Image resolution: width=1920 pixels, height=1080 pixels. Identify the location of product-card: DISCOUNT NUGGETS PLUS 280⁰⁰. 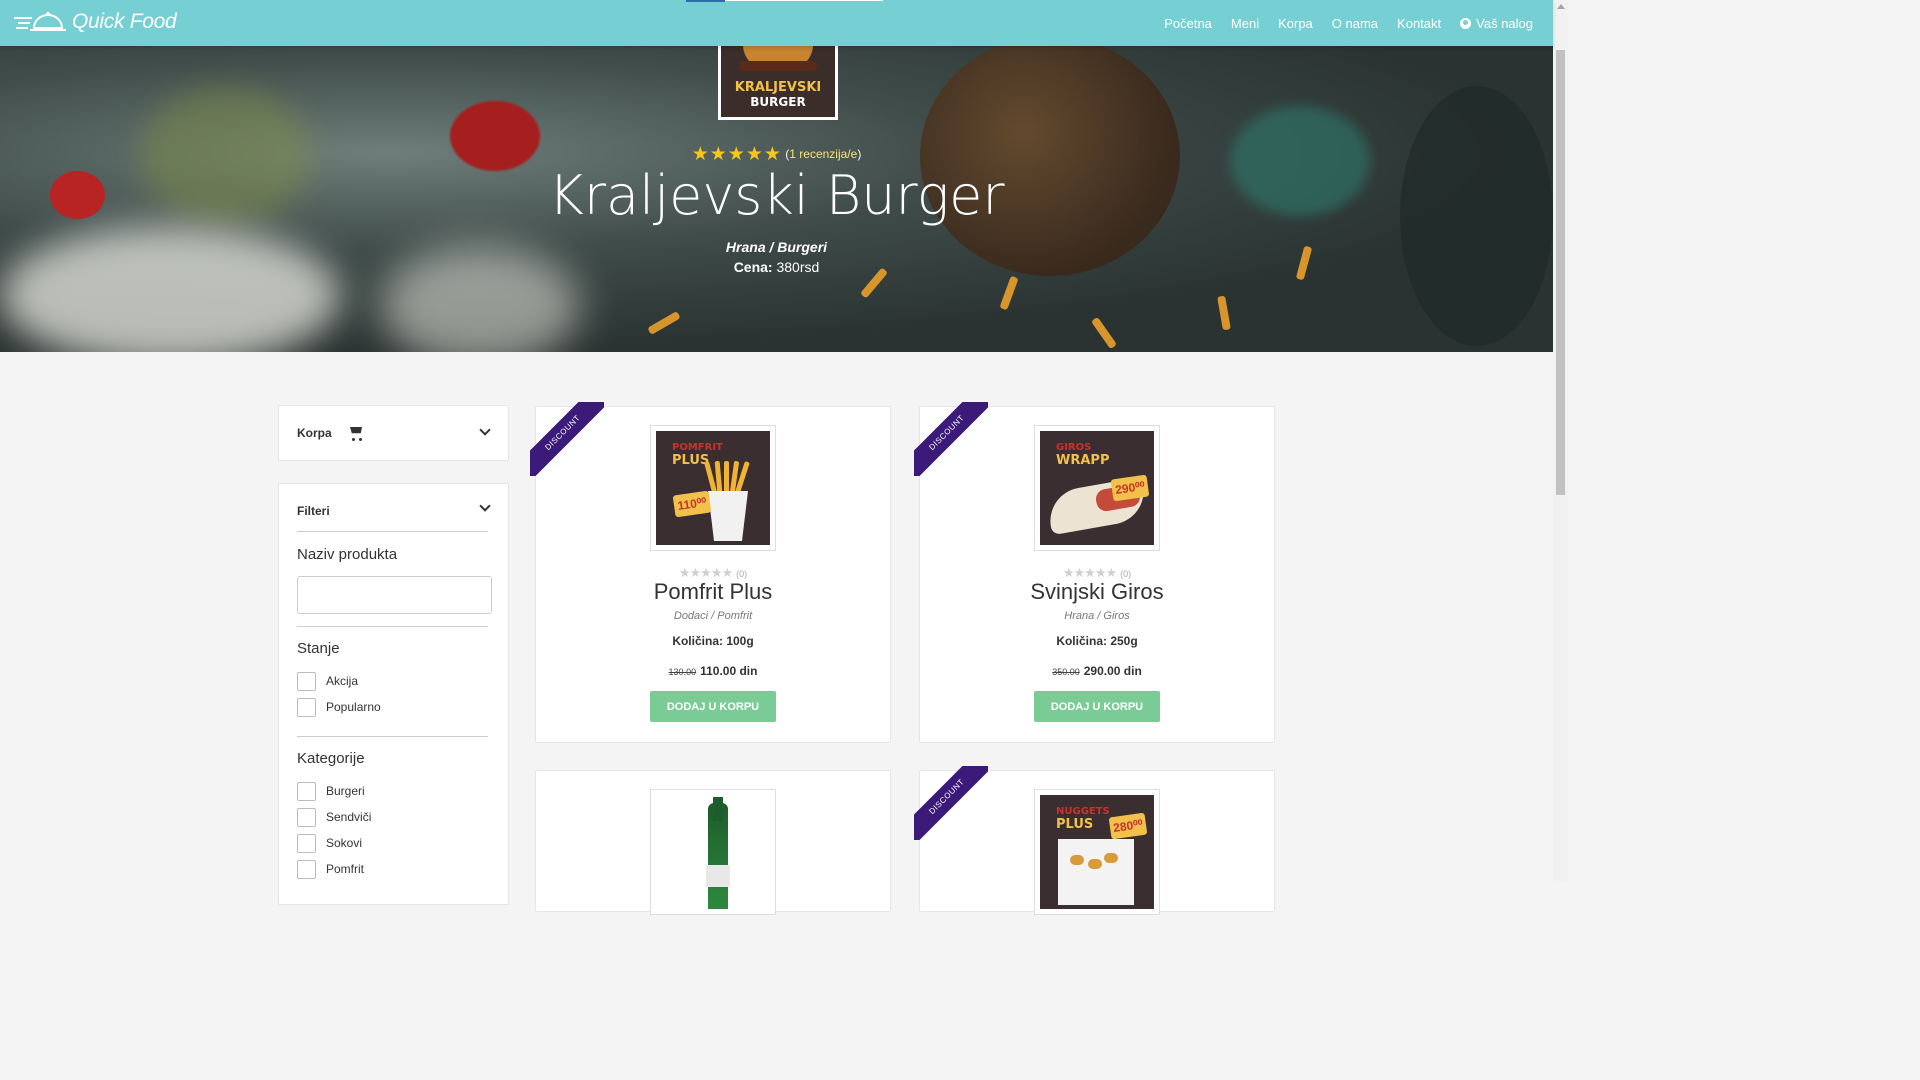
(1094, 840).